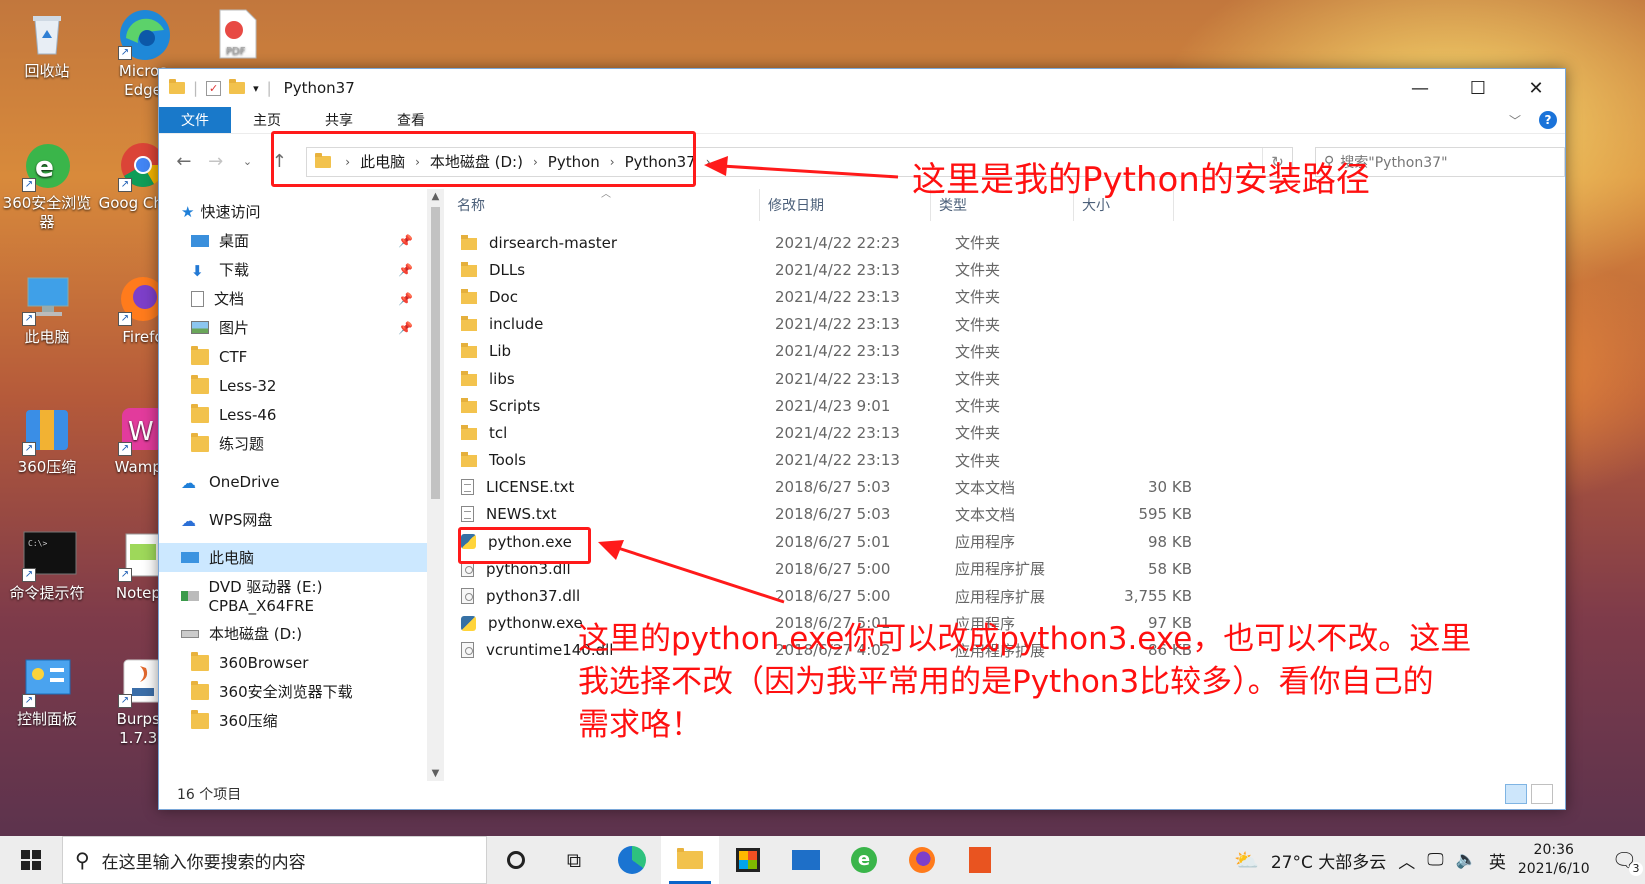  What do you see at coordinates (1542, 794) in the screenshot?
I see `large-icons-view-button` at bounding box center [1542, 794].